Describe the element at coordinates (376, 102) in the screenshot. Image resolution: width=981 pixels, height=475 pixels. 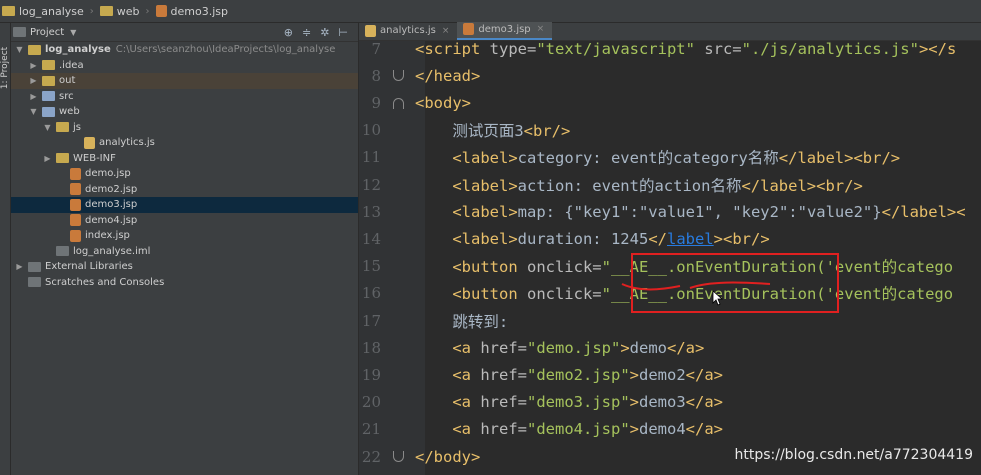
I see `line-number: 9` at that location.